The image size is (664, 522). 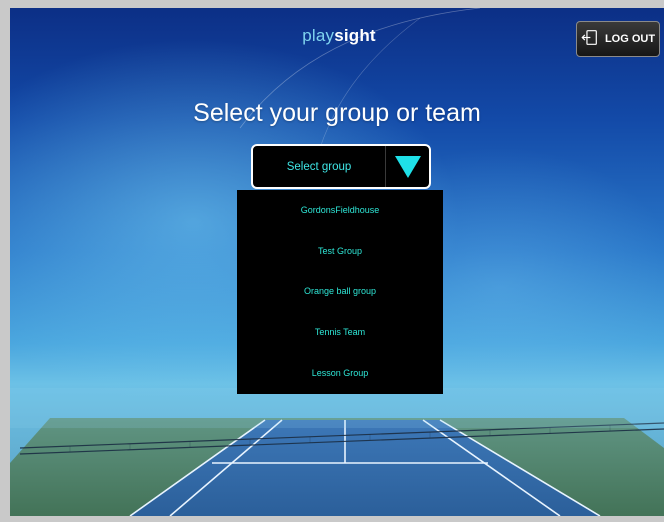 I want to click on group-option-gordonsfieldhouse: GordonsFieldhouse, so click(x=340, y=210).